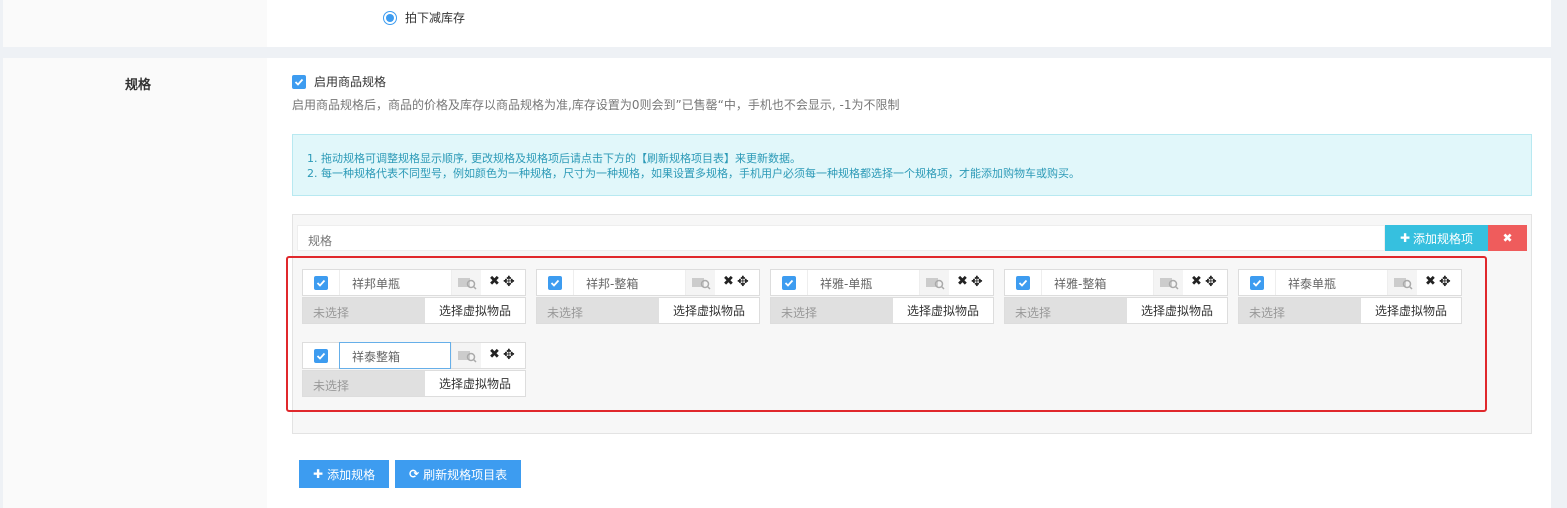  I want to click on enable-spec-checkbox: 启用商品规格, so click(339, 81).